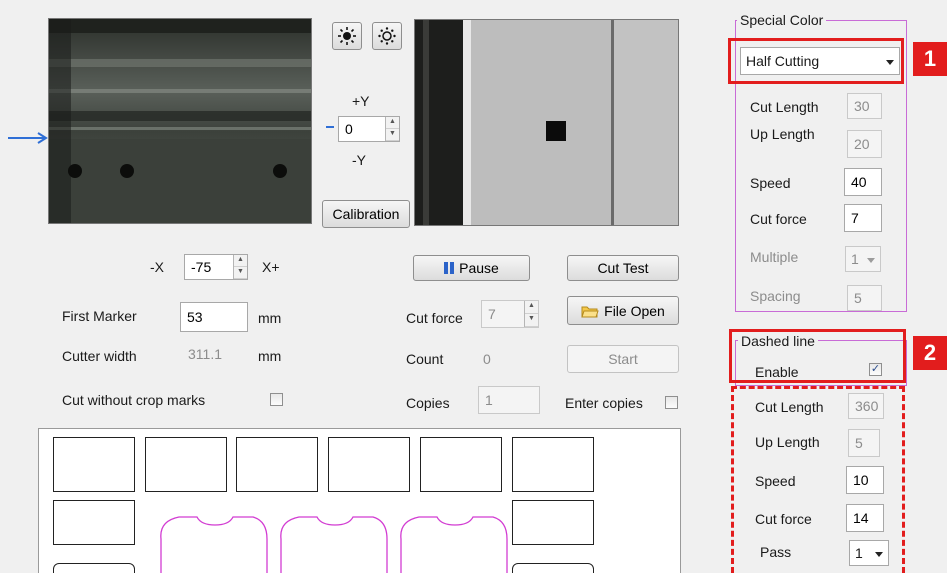  Describe the element at coordinates (671, 402) in the screenshot. I see `enter-copies-checkbox` at that location.